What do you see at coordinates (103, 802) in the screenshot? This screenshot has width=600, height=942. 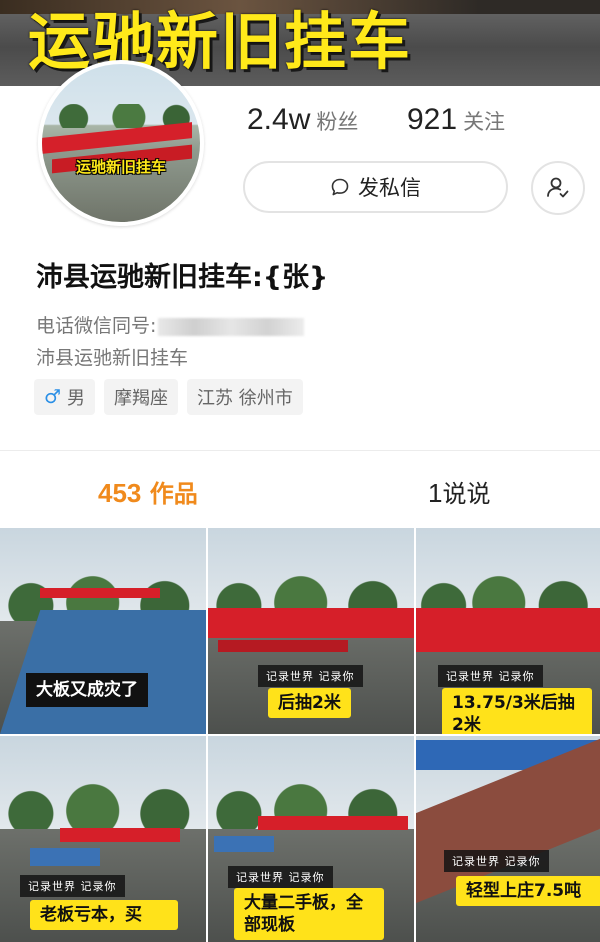 I see `thumb-trees` at bounding box center [103, 802].